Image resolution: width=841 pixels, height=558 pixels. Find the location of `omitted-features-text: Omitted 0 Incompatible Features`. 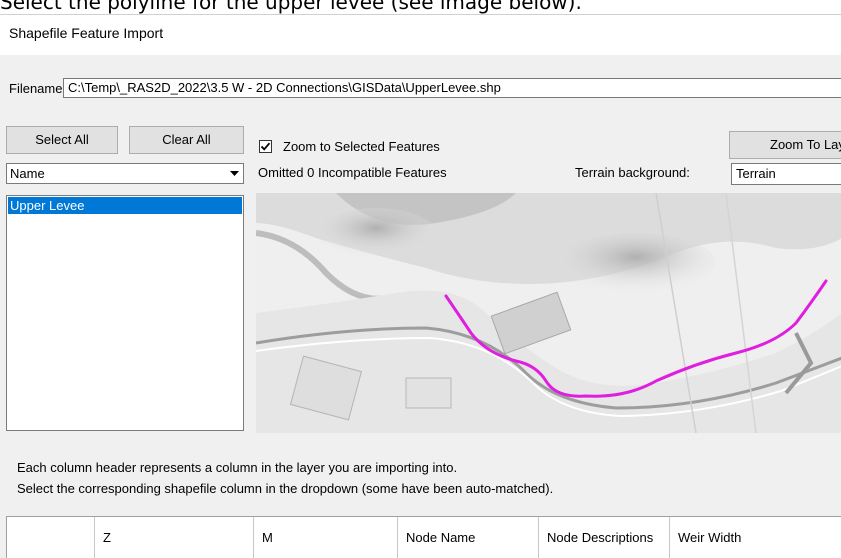

omitted-features-text: Omitted 0 Incompatible Features is located at coordinates (352, 172).